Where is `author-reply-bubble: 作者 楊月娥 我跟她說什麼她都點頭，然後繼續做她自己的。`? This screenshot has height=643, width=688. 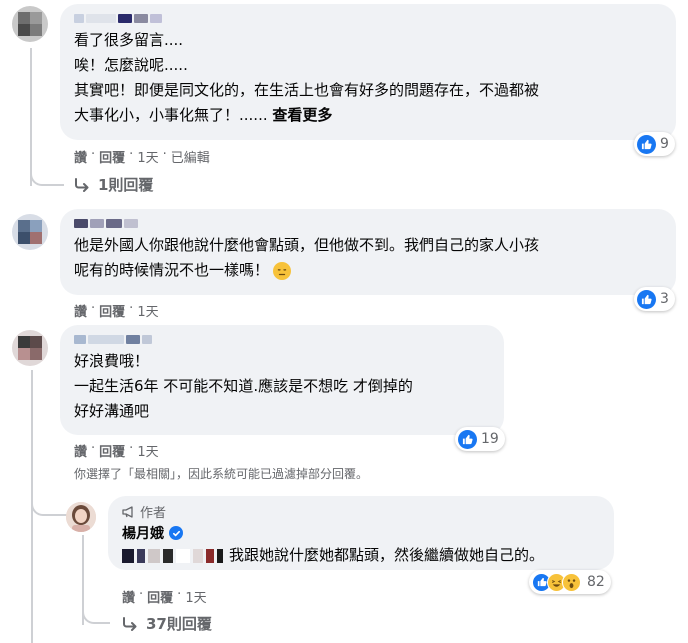 author-reply-bubble: 作者 楊月娥 我跟她說什麼她都點頭，然後繼續做她自己的。 is located at coordinates (361, 533).